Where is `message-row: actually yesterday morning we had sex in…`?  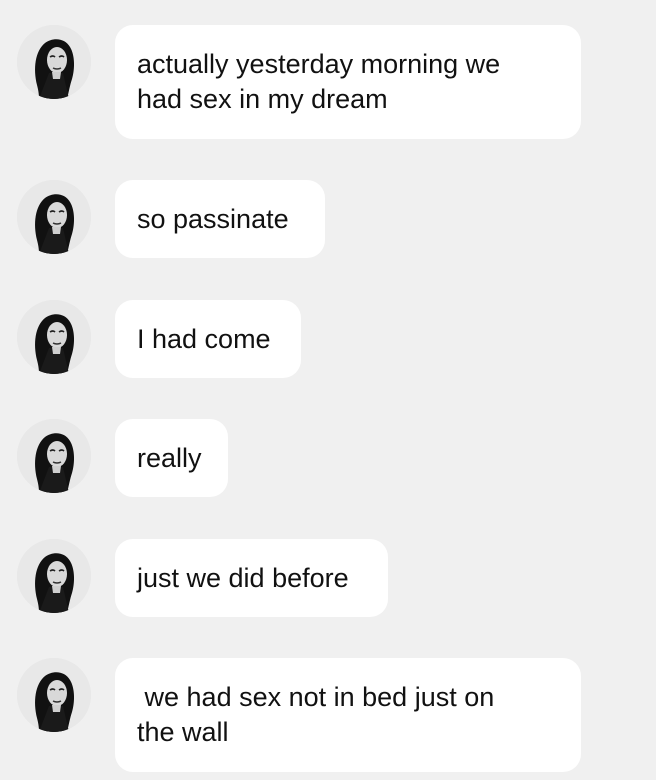 message-row: actually yesterday morning we had sex in… is located at coordinates (328, 82).